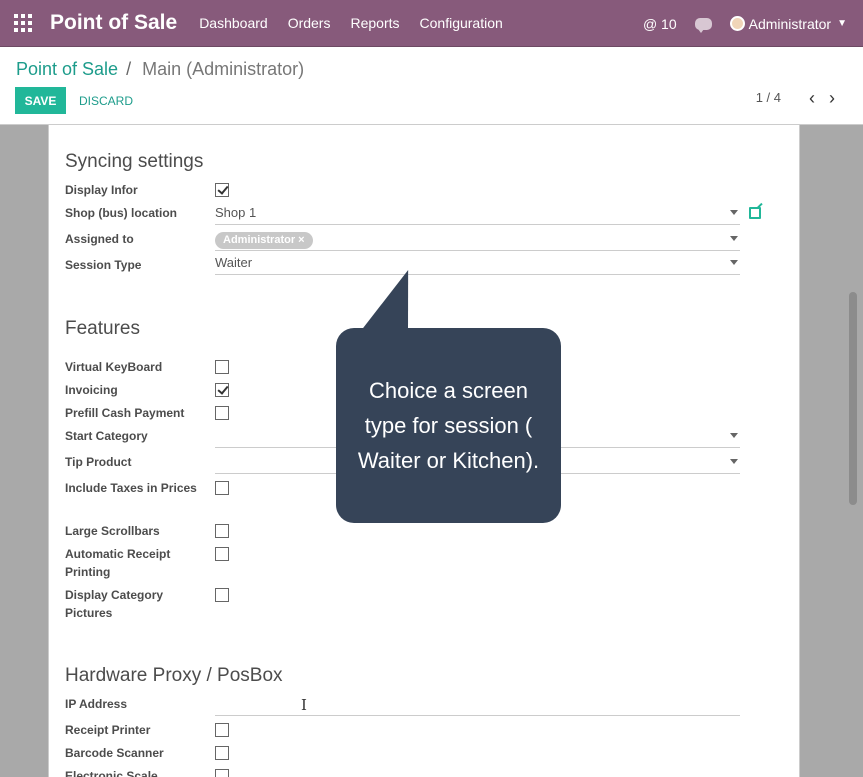 This screenshot has width=863, height=777. Describe the element at coordinates (125, 413) in the screenshot. I see `prefill-cash-label: Prefill Cash Payment` at that location.